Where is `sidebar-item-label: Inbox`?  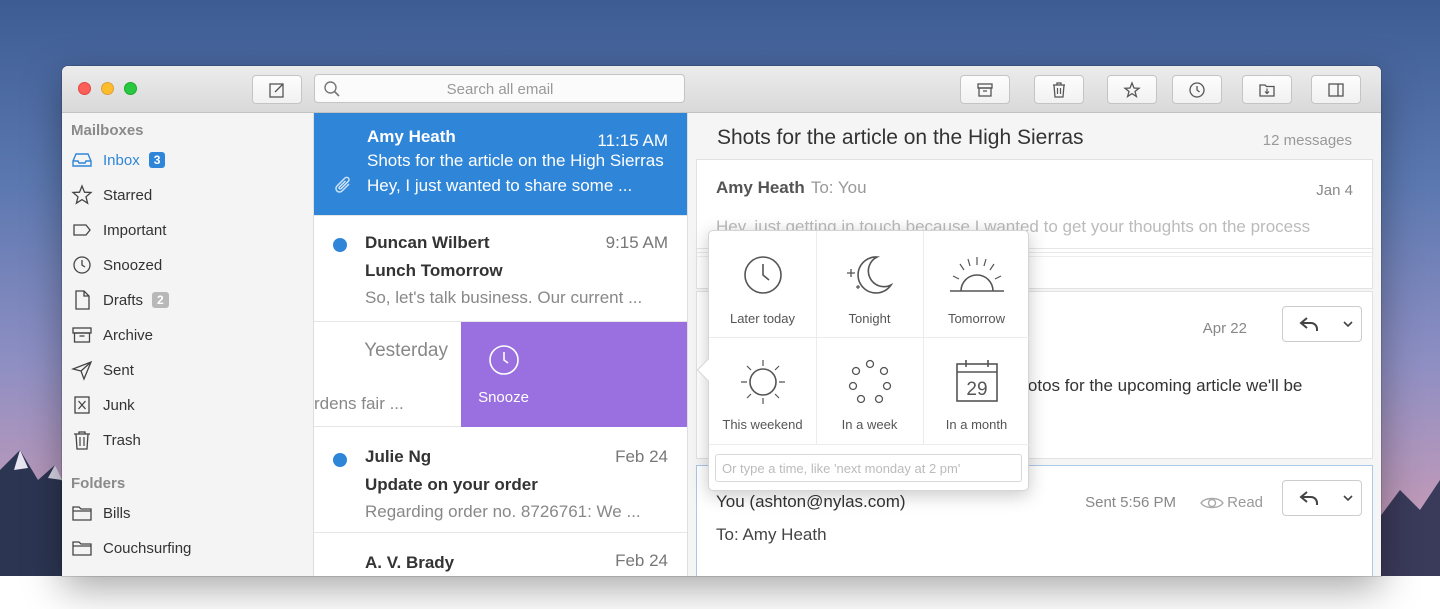 sidebar-item-label: Inbox is located at coordinates (121, 160).